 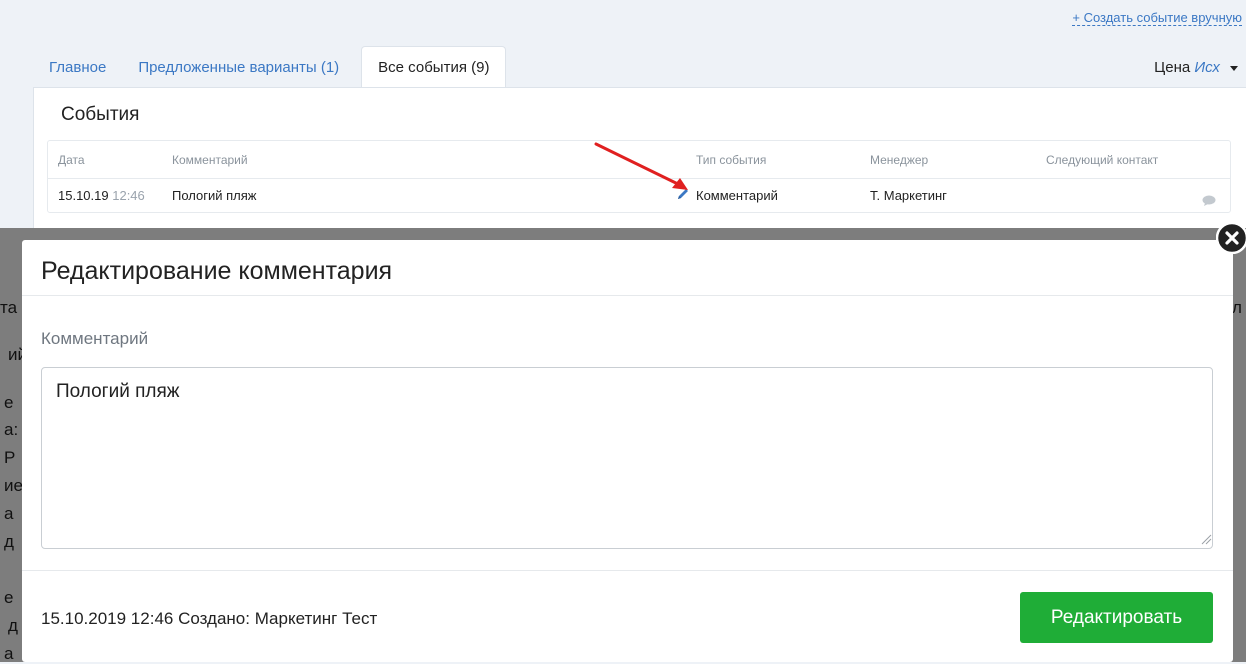 I want to click on background-text-fragment: та, so click(x=9, y=307).